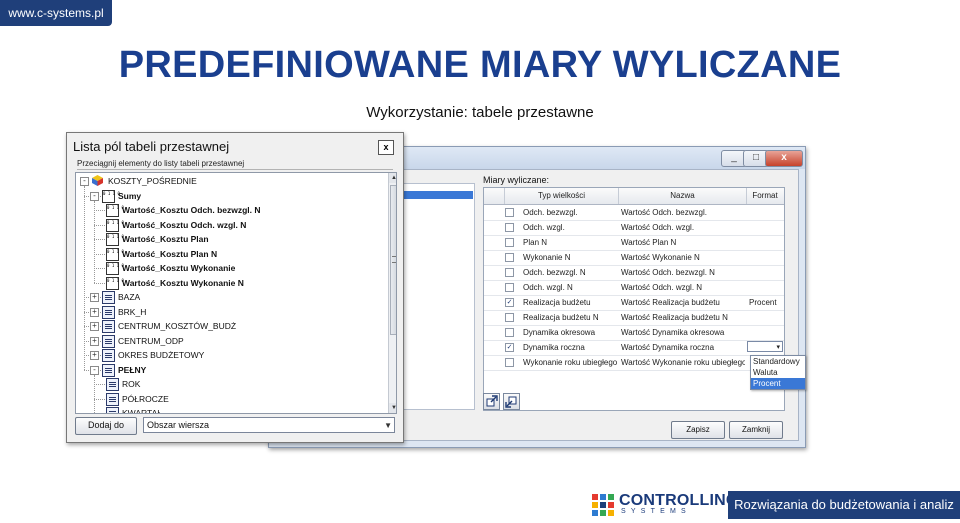  What do you see at coordinates (437, 296) in the screenshot?
I see `measure-source-list` at bounding box center [437, 296].